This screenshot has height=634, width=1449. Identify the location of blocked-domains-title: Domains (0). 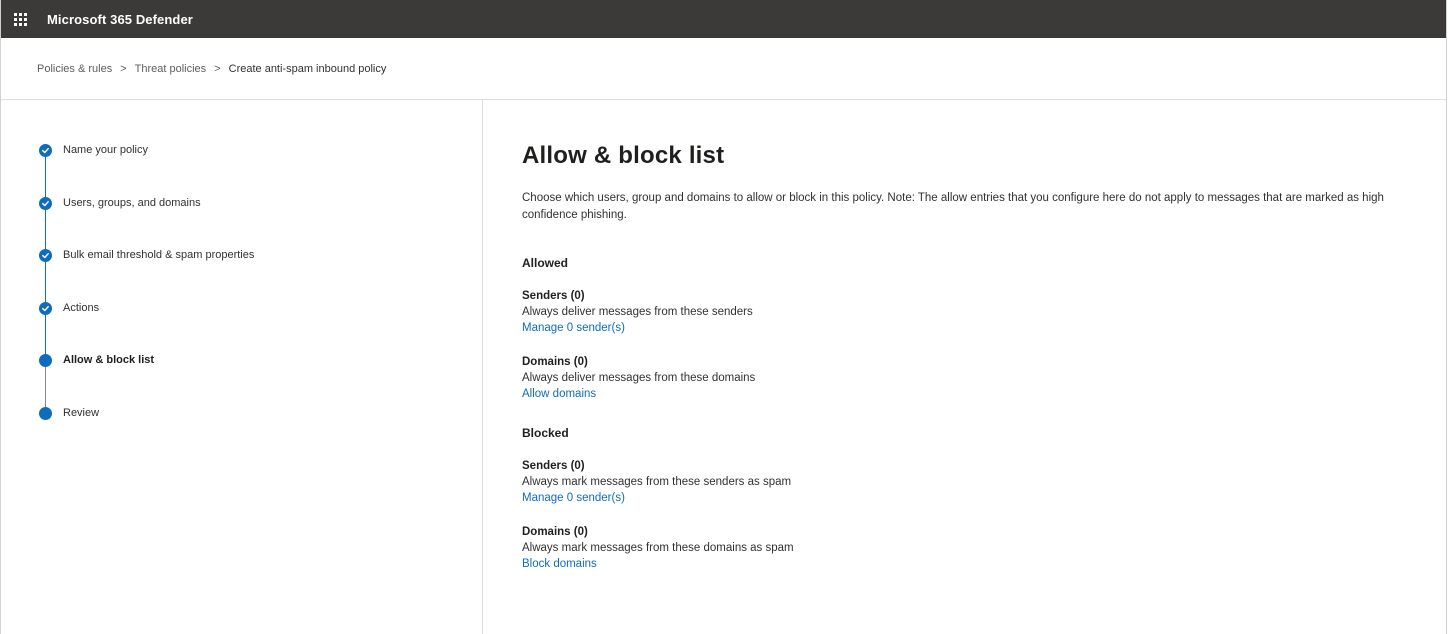
(555, 532).